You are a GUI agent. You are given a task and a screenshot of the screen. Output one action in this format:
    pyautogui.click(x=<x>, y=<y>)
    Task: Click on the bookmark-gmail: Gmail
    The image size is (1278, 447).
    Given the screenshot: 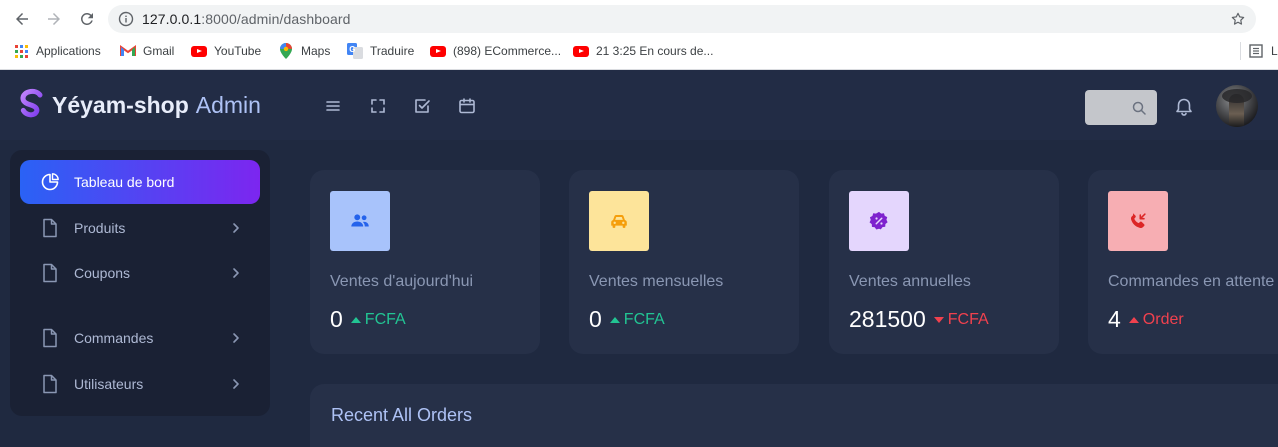 What is the action you would take?
    pyautogui.click(x=147, y=51)
    